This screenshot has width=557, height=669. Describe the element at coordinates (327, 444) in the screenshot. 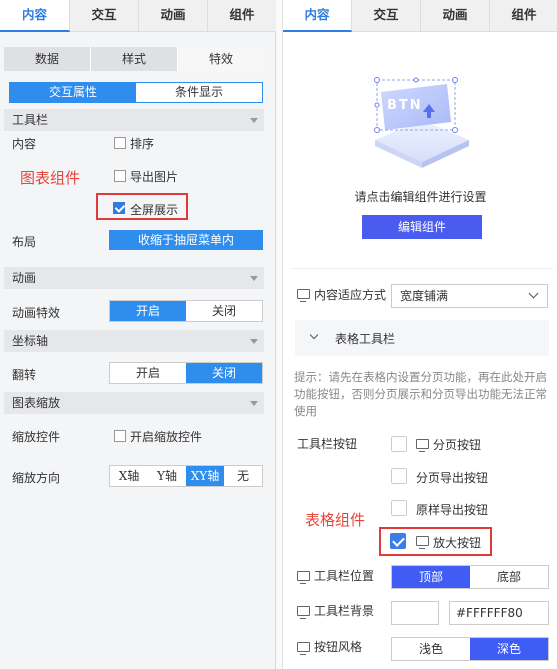

I see `toolbar-buttons-label: 工具栏按钮` at that location.